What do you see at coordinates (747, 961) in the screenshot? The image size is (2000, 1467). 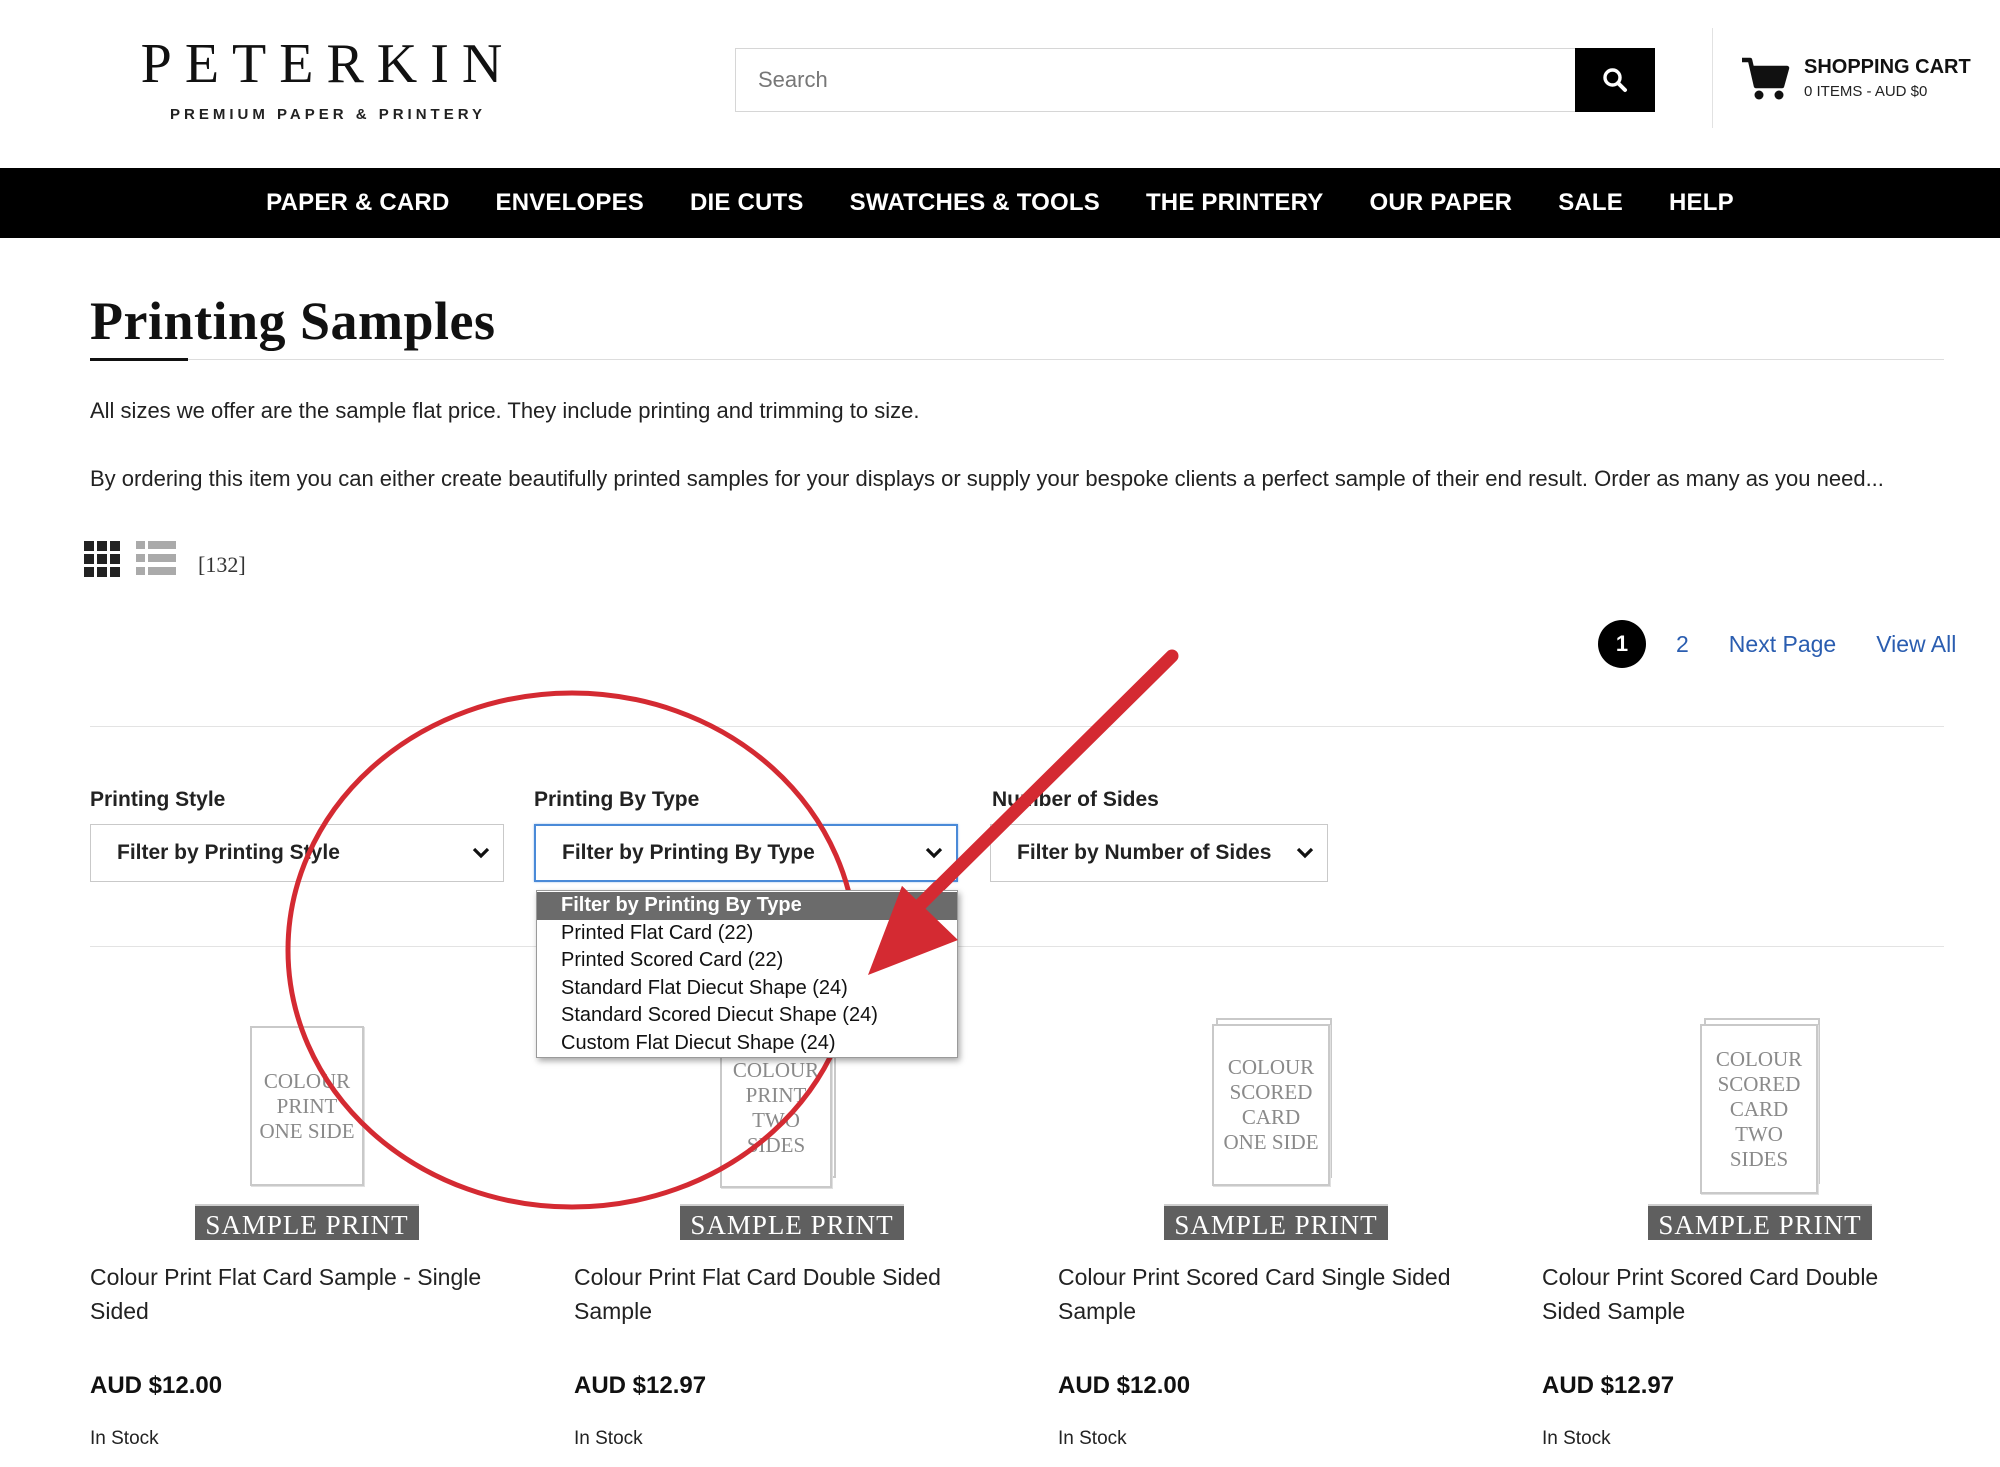 I see `dropdown-option: Printed Scored Card (22)` at bounding box center [747, 961].